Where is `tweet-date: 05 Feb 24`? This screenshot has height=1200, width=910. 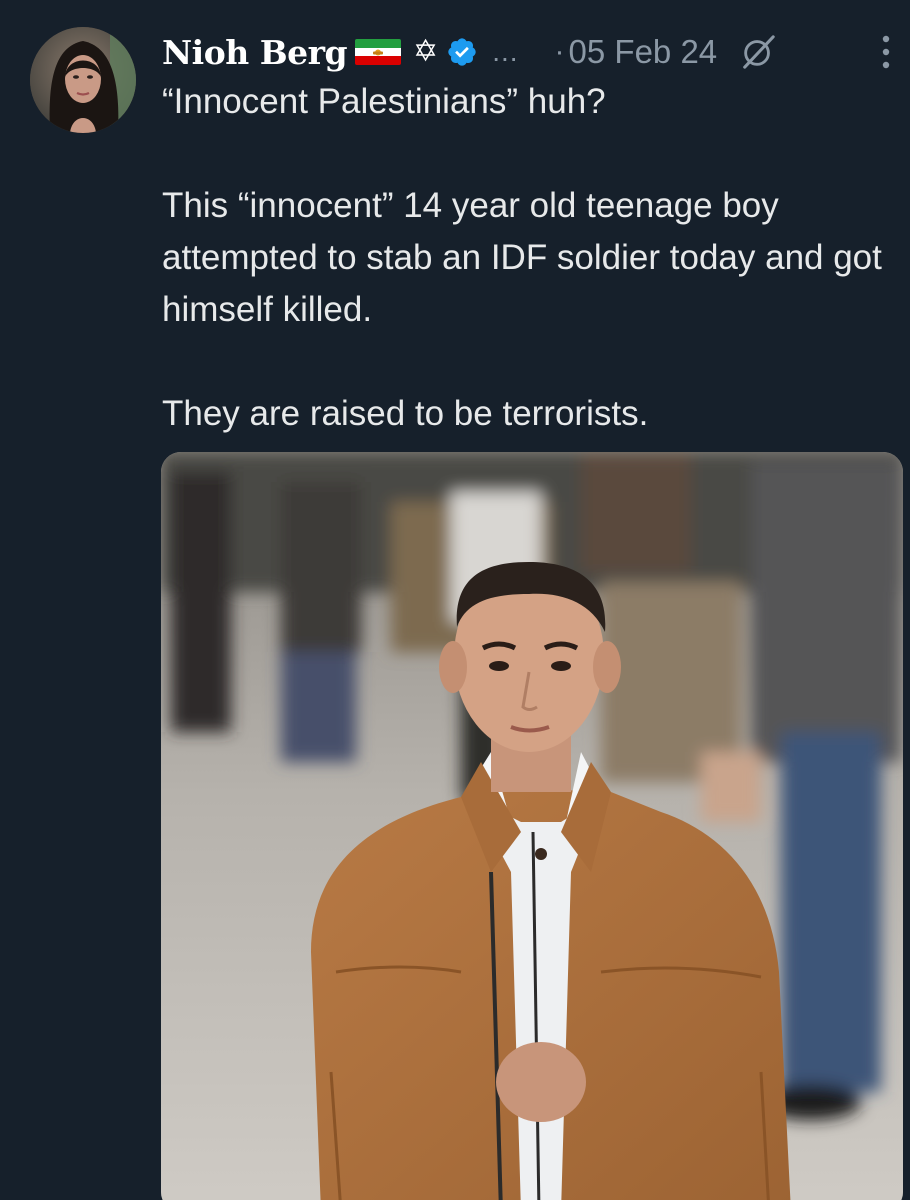
tweet-date: 05 Feb 24 is located at coordinates (643, 52).